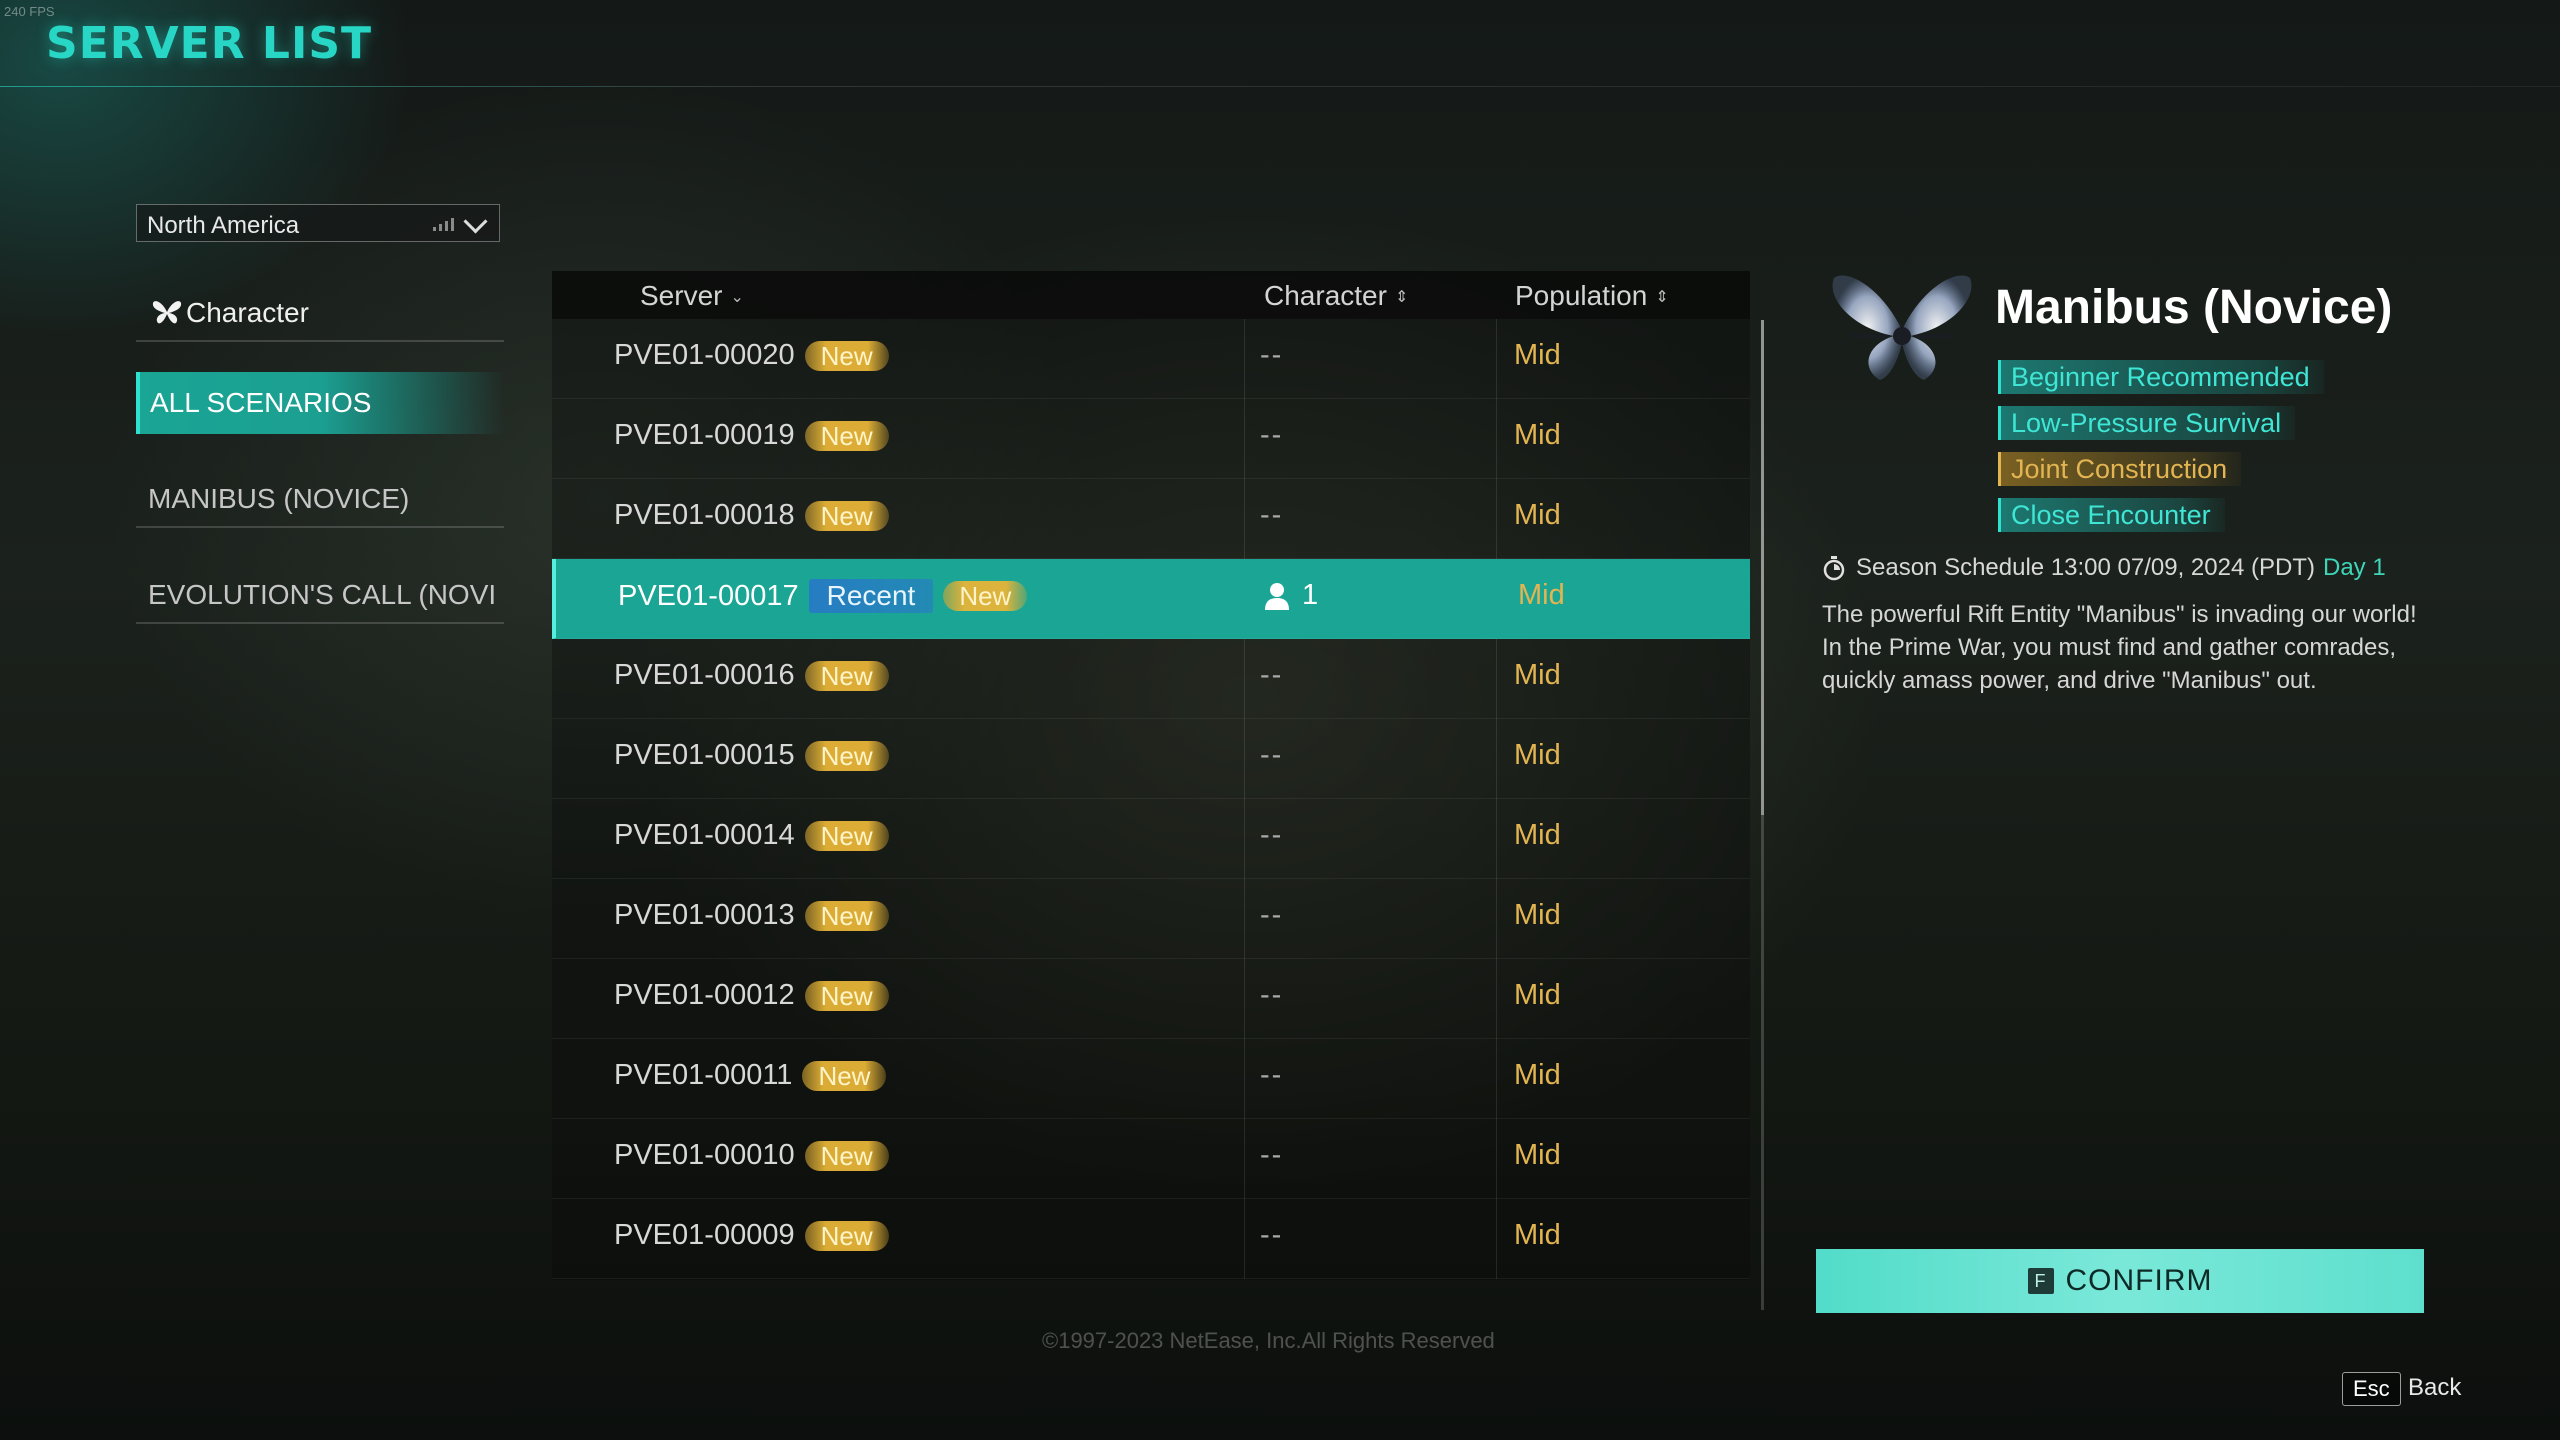 Image resolution: width=2560 pixels, height=1440 pixels. I want to click on server-name-cell: PVE01-00010 New, so click(751, 1155).